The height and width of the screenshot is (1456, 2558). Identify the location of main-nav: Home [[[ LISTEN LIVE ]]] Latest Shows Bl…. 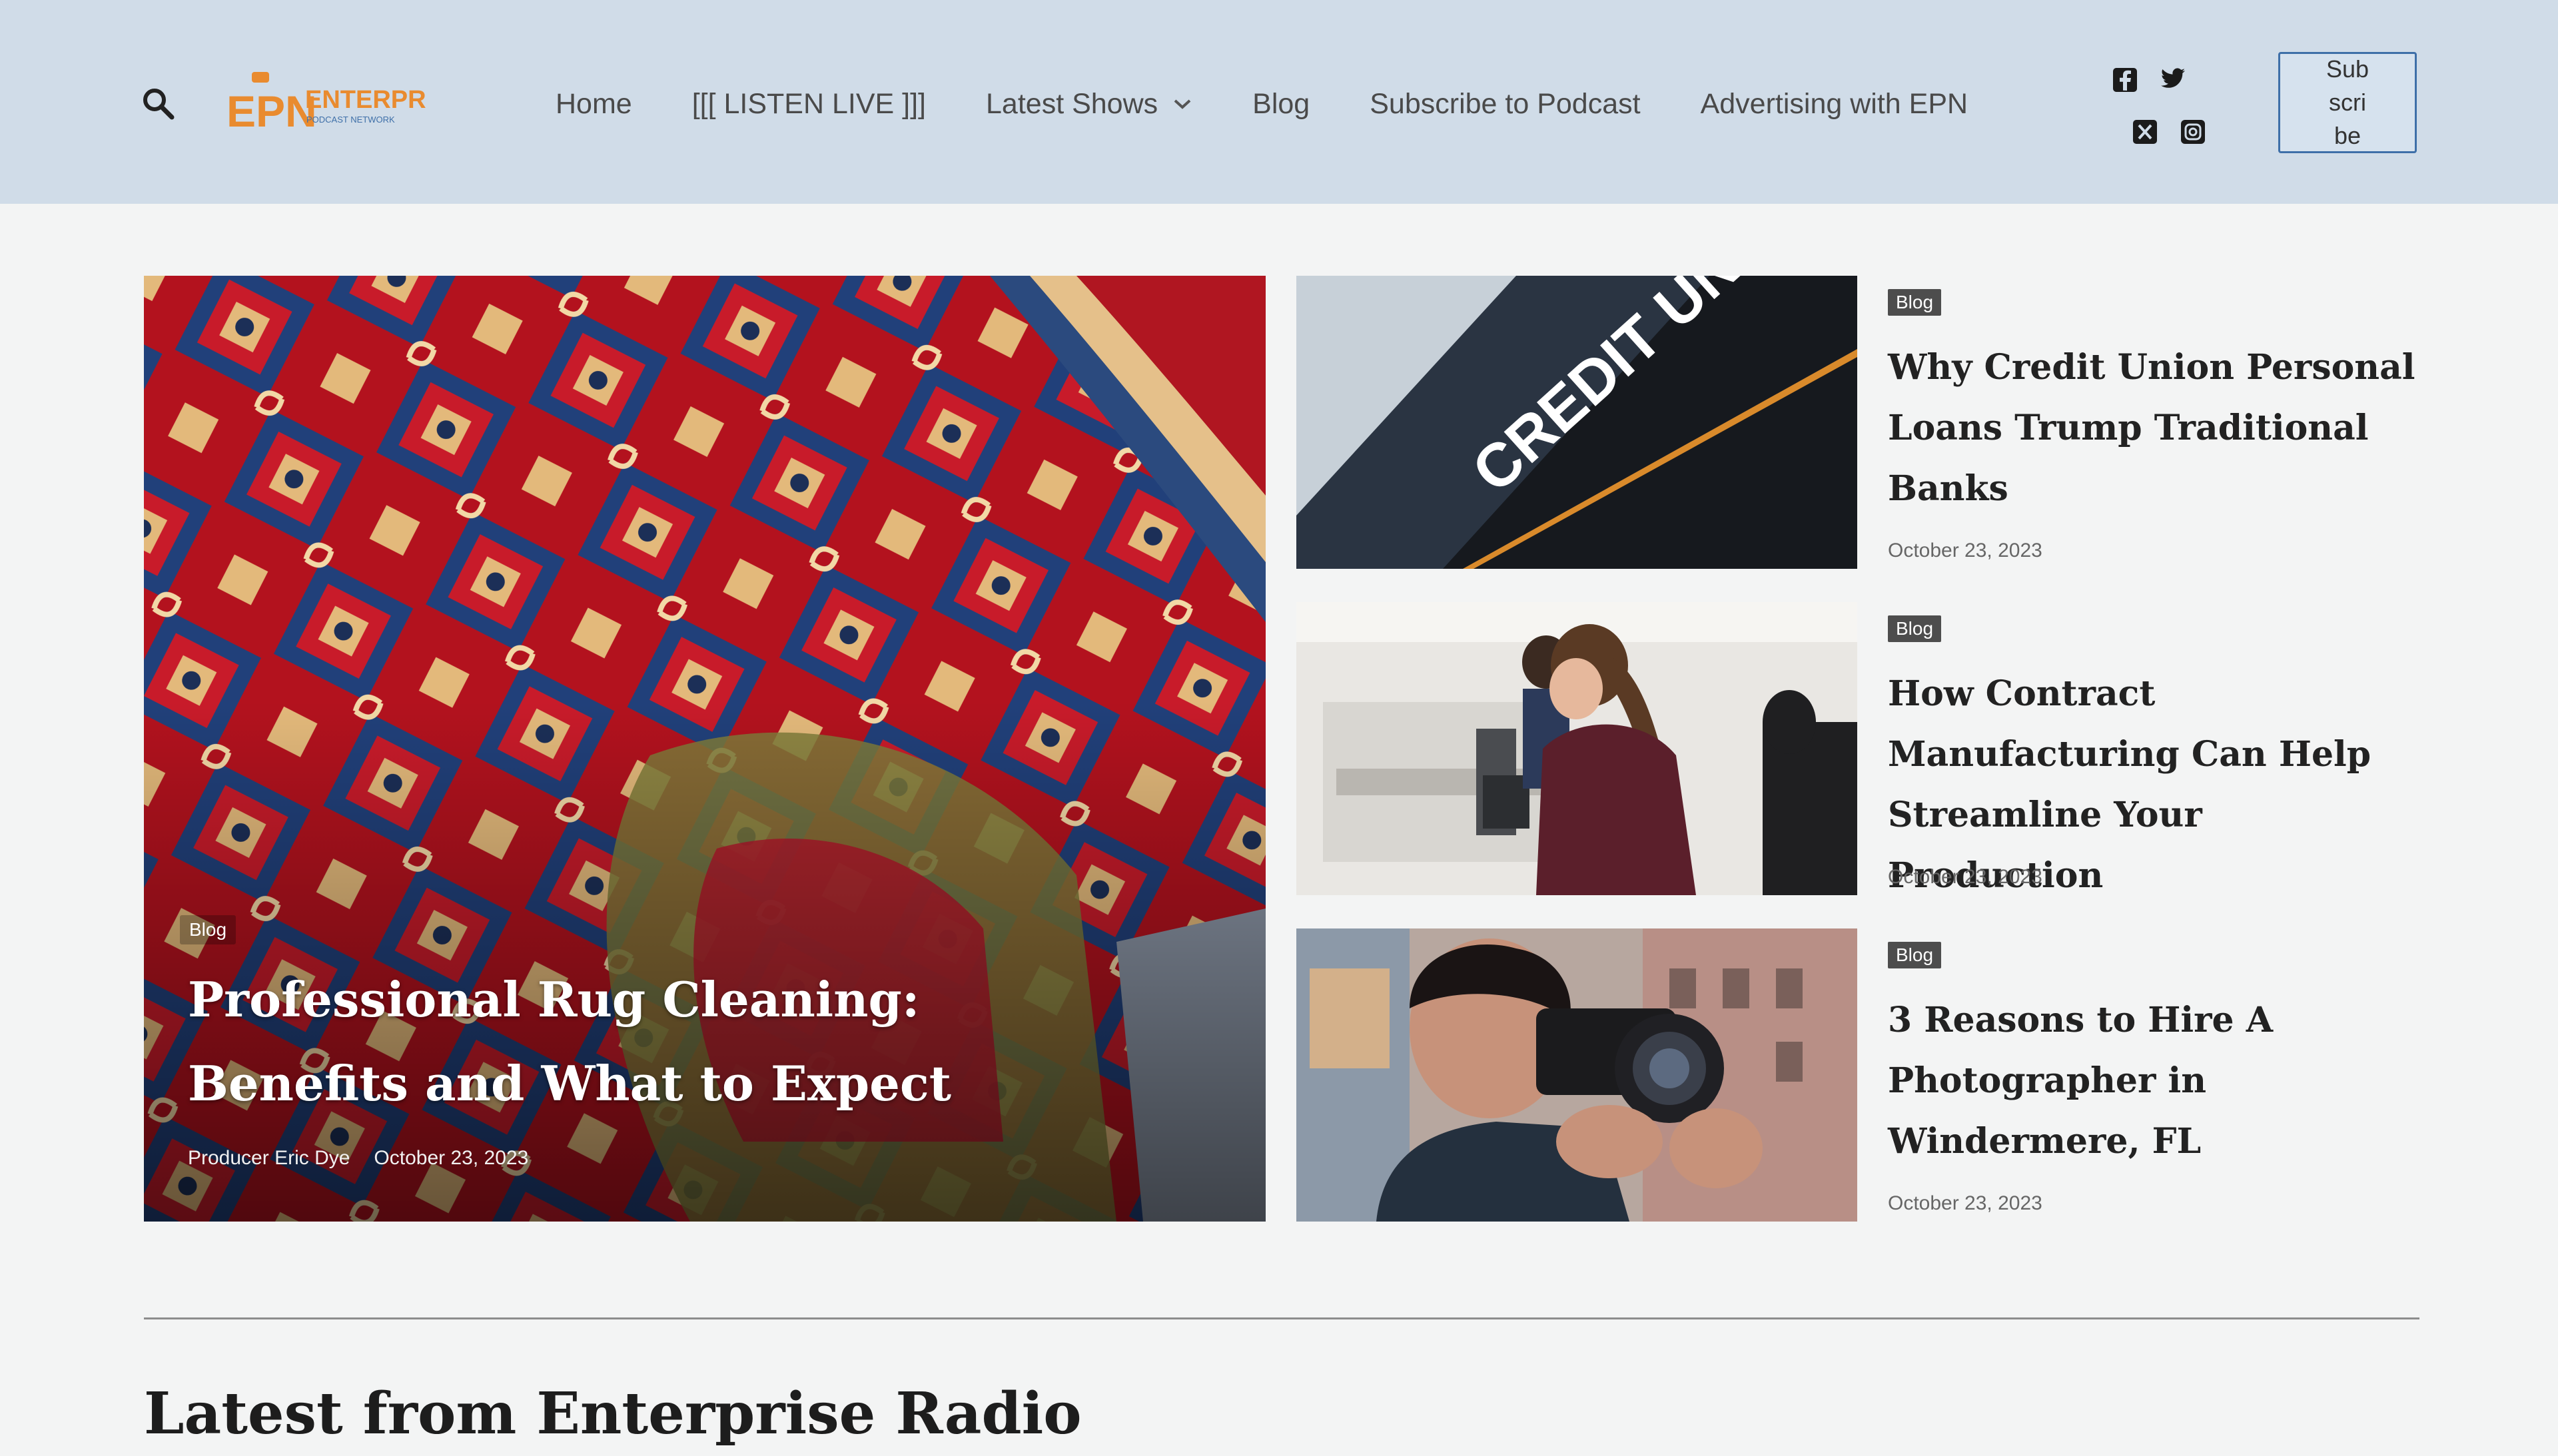
(1292, 104).